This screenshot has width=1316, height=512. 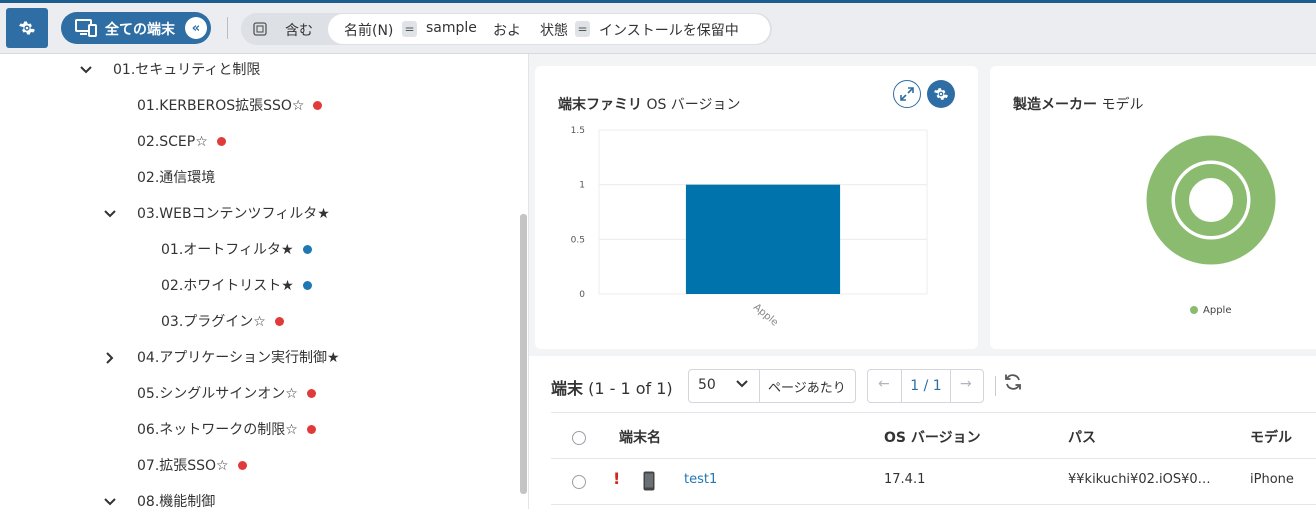 I want to click on column-header-model: モデル, so click(x=1271, y=437).